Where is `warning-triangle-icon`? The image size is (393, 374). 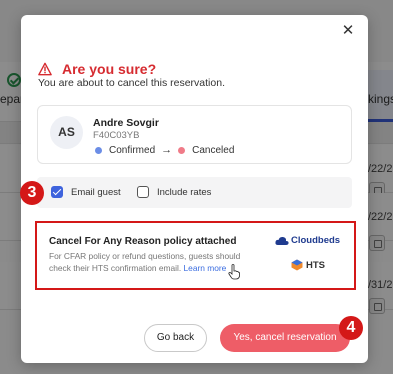 warning-triangle-icon is located at coordinates (45, 69).